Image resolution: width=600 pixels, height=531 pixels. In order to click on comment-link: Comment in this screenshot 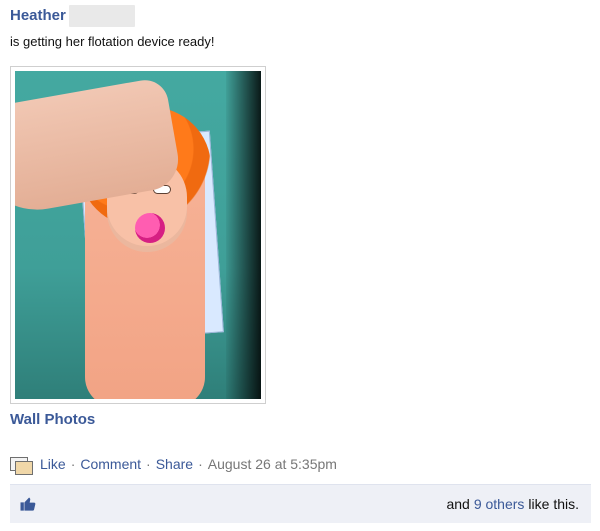, I will do `click(110, 464)`.